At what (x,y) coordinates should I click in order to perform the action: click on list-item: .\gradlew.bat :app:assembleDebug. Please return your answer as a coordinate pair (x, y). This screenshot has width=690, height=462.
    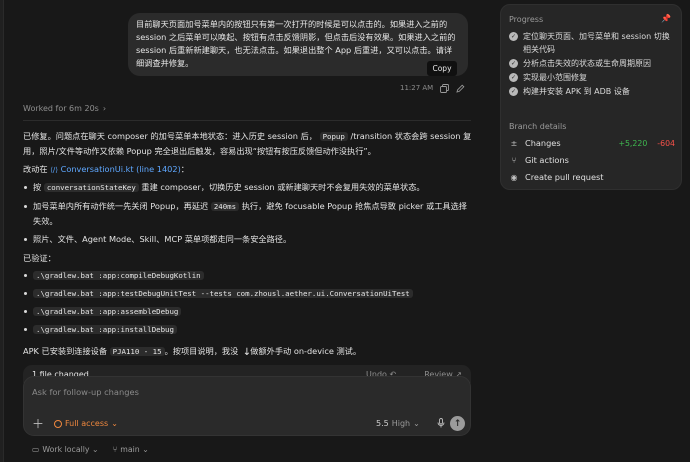
    Looking at the image, I should click on (218, 311).